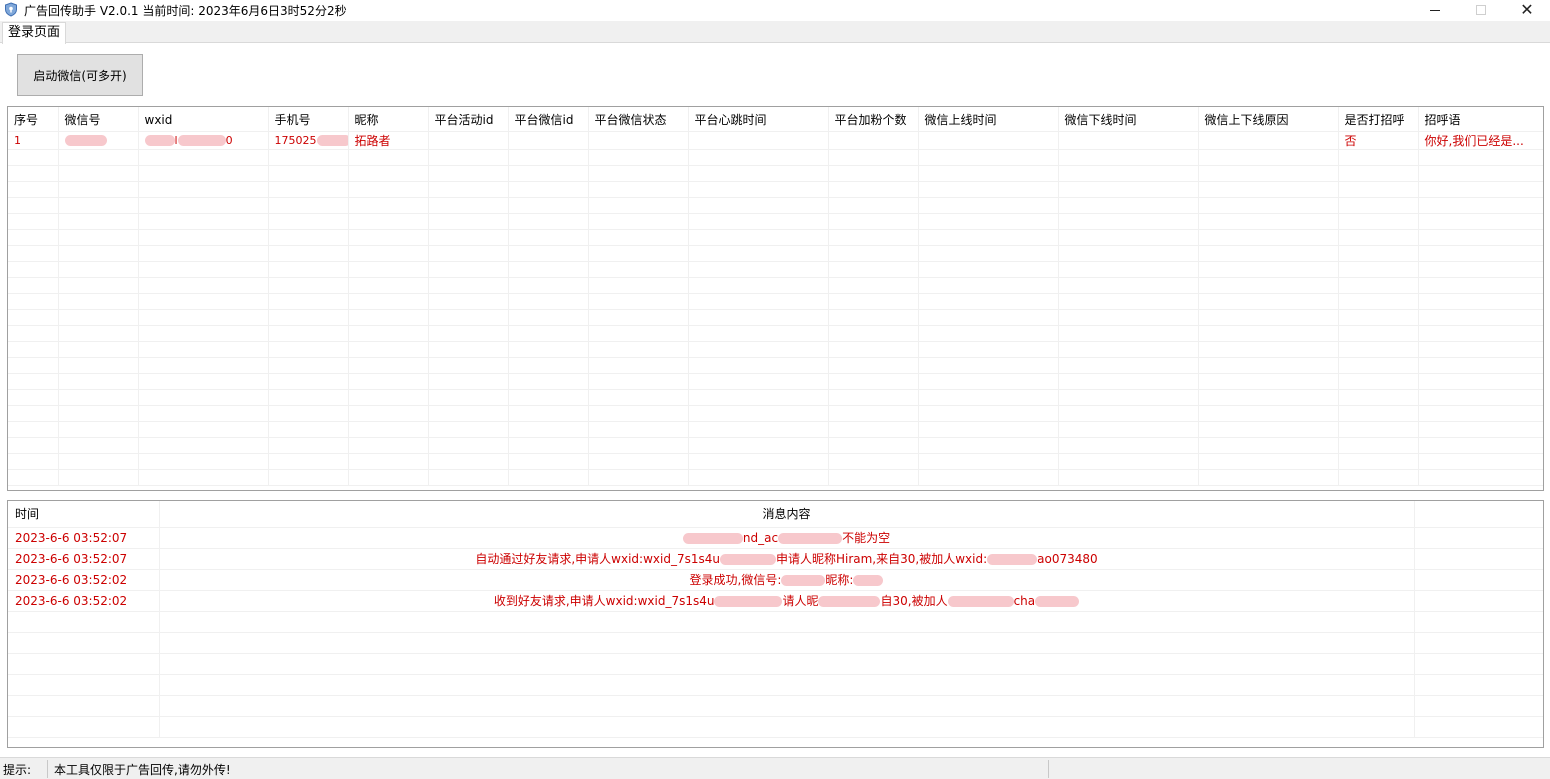 This screenshot has width=1550, height=779. What do you see at coordinates (1527, 10) in the screenshot?
I see `close-button: ✕` at bounding box center [1527, 10].